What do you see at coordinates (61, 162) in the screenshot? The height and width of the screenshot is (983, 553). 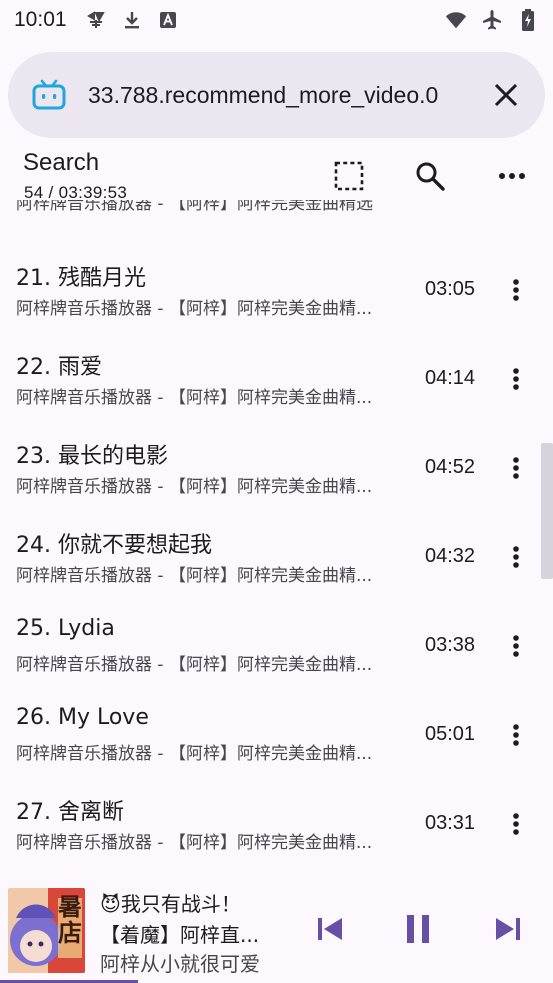 I see `page-title: Search` at bounding box center [61, 162].